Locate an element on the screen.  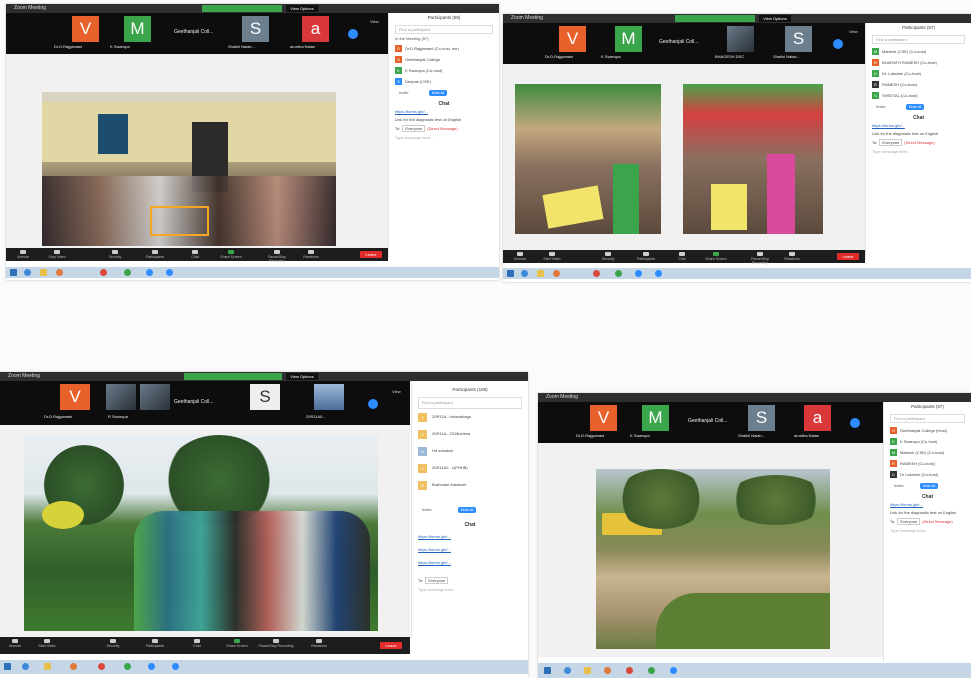
participant-row: H Hd subaksh is located at coordinates (470, 453).